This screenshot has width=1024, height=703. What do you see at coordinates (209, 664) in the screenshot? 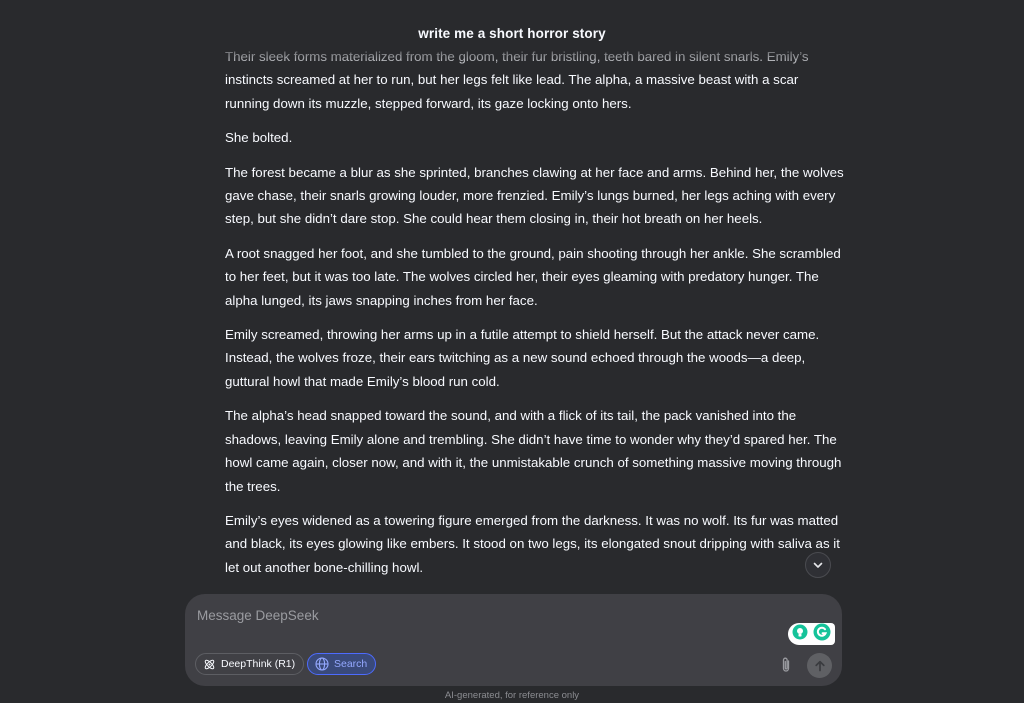
I see `atom-icon` at bounding box center [209, 664].